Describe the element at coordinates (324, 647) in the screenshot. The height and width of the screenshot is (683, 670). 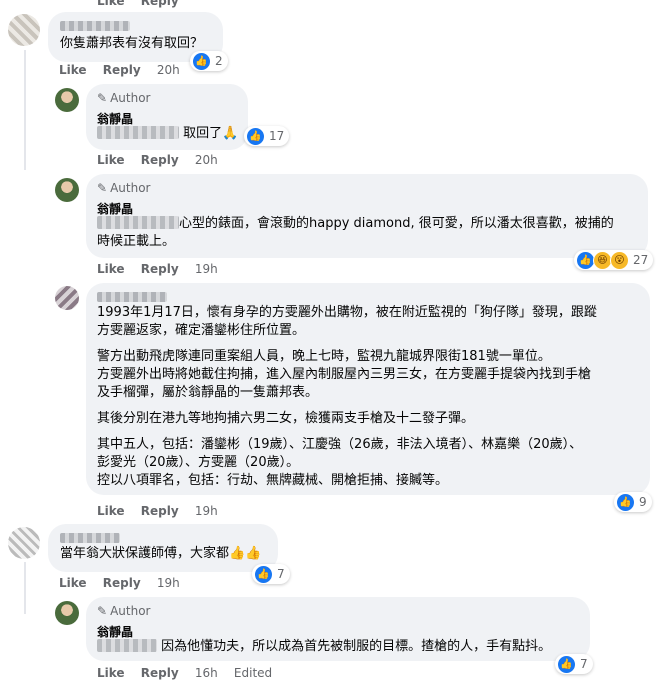
I see `comment-text: 因為他懂功夫，所以成為首先被制服的目標。揸槍的人，手有點抖。` at that location.